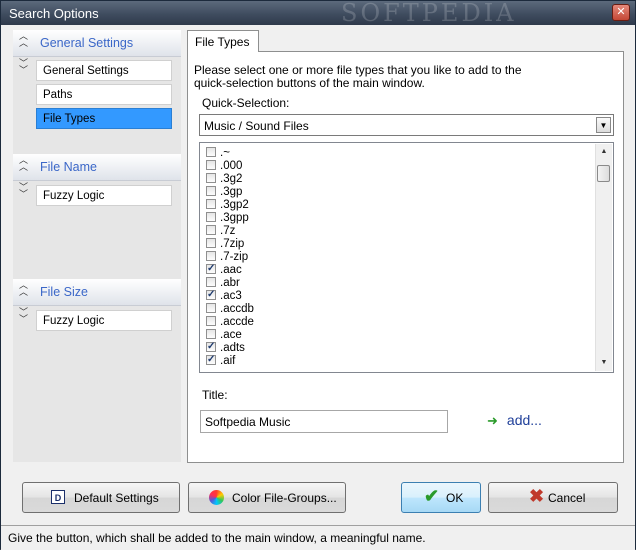 The height and width of the screenshot is (550, 636). I want to click on file-type-label: .adts, so click(232, 348).